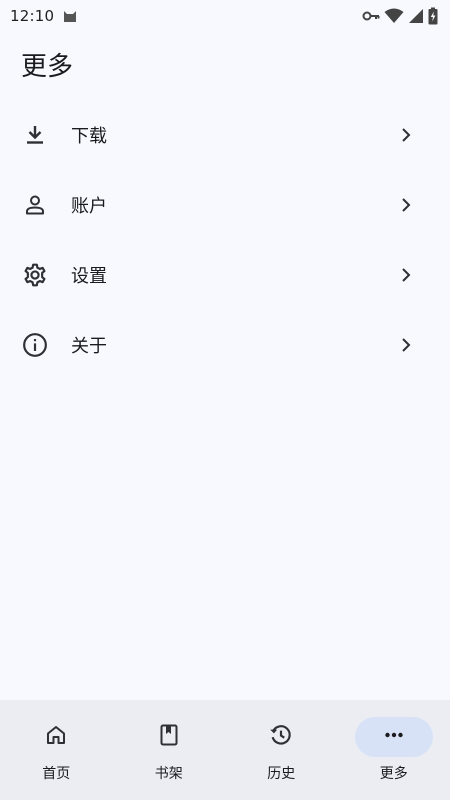 This screenshot has height=800, width=450. Describe the element at coordinates (89, 346) in the screenshot. I see `menu-item-label: 关于` at that location.